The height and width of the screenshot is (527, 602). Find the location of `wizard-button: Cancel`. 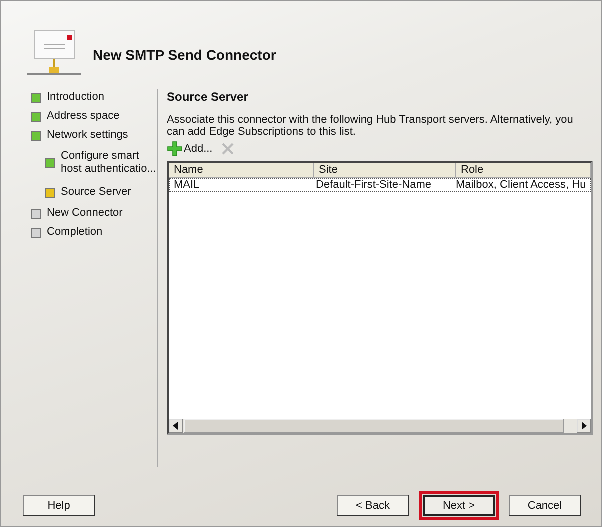

wizard-button: Cancel is located at coordinates (545, 505).